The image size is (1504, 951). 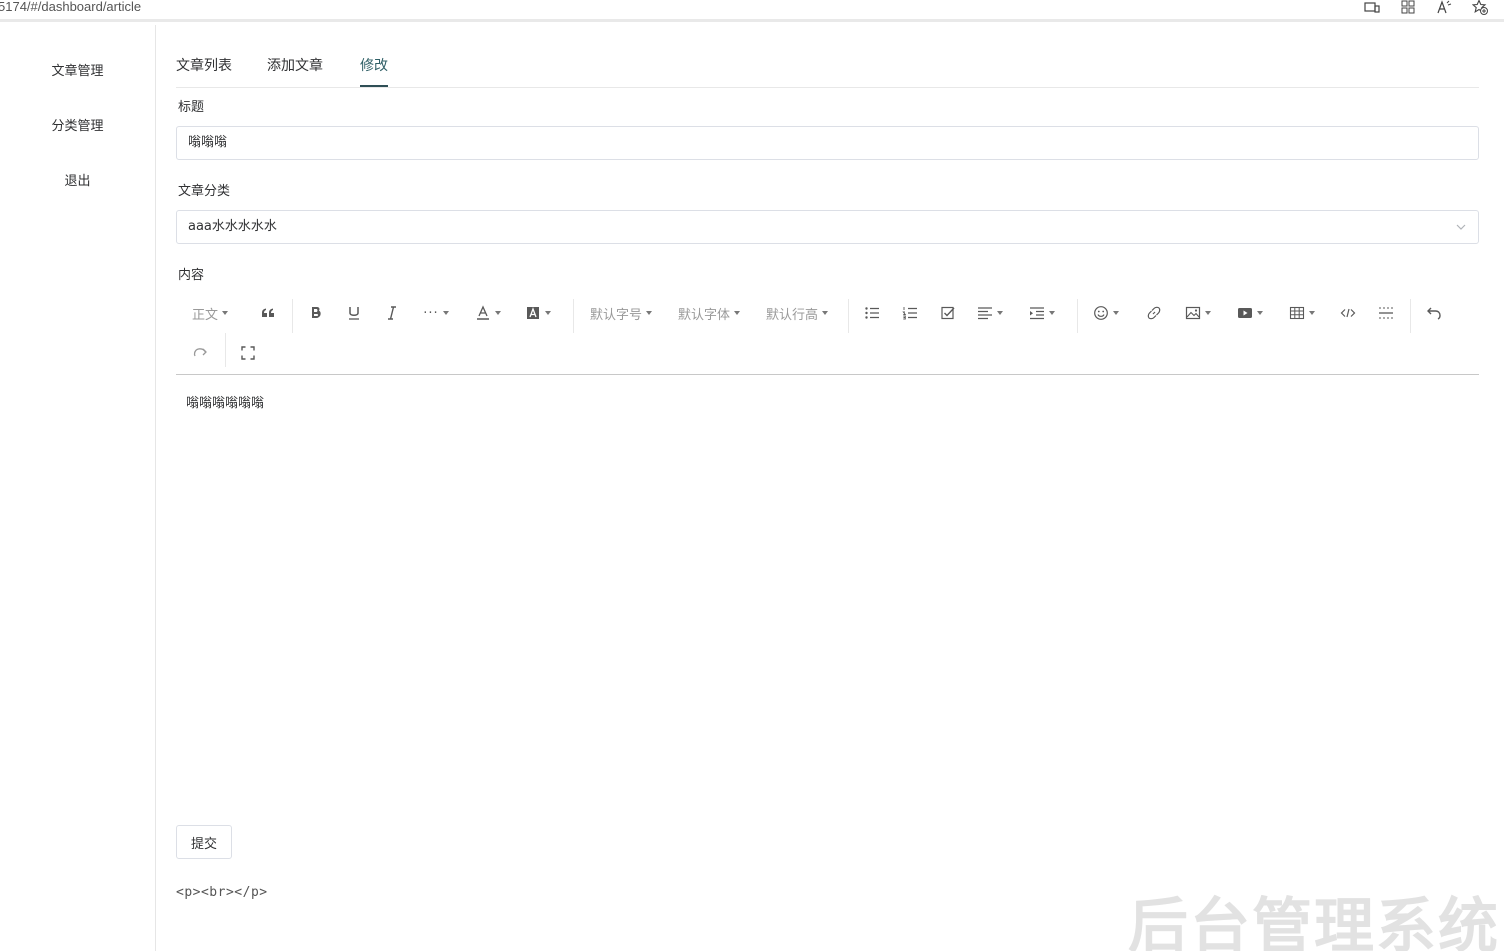 I want to click on redo-icon, so click(x=200, y=353).